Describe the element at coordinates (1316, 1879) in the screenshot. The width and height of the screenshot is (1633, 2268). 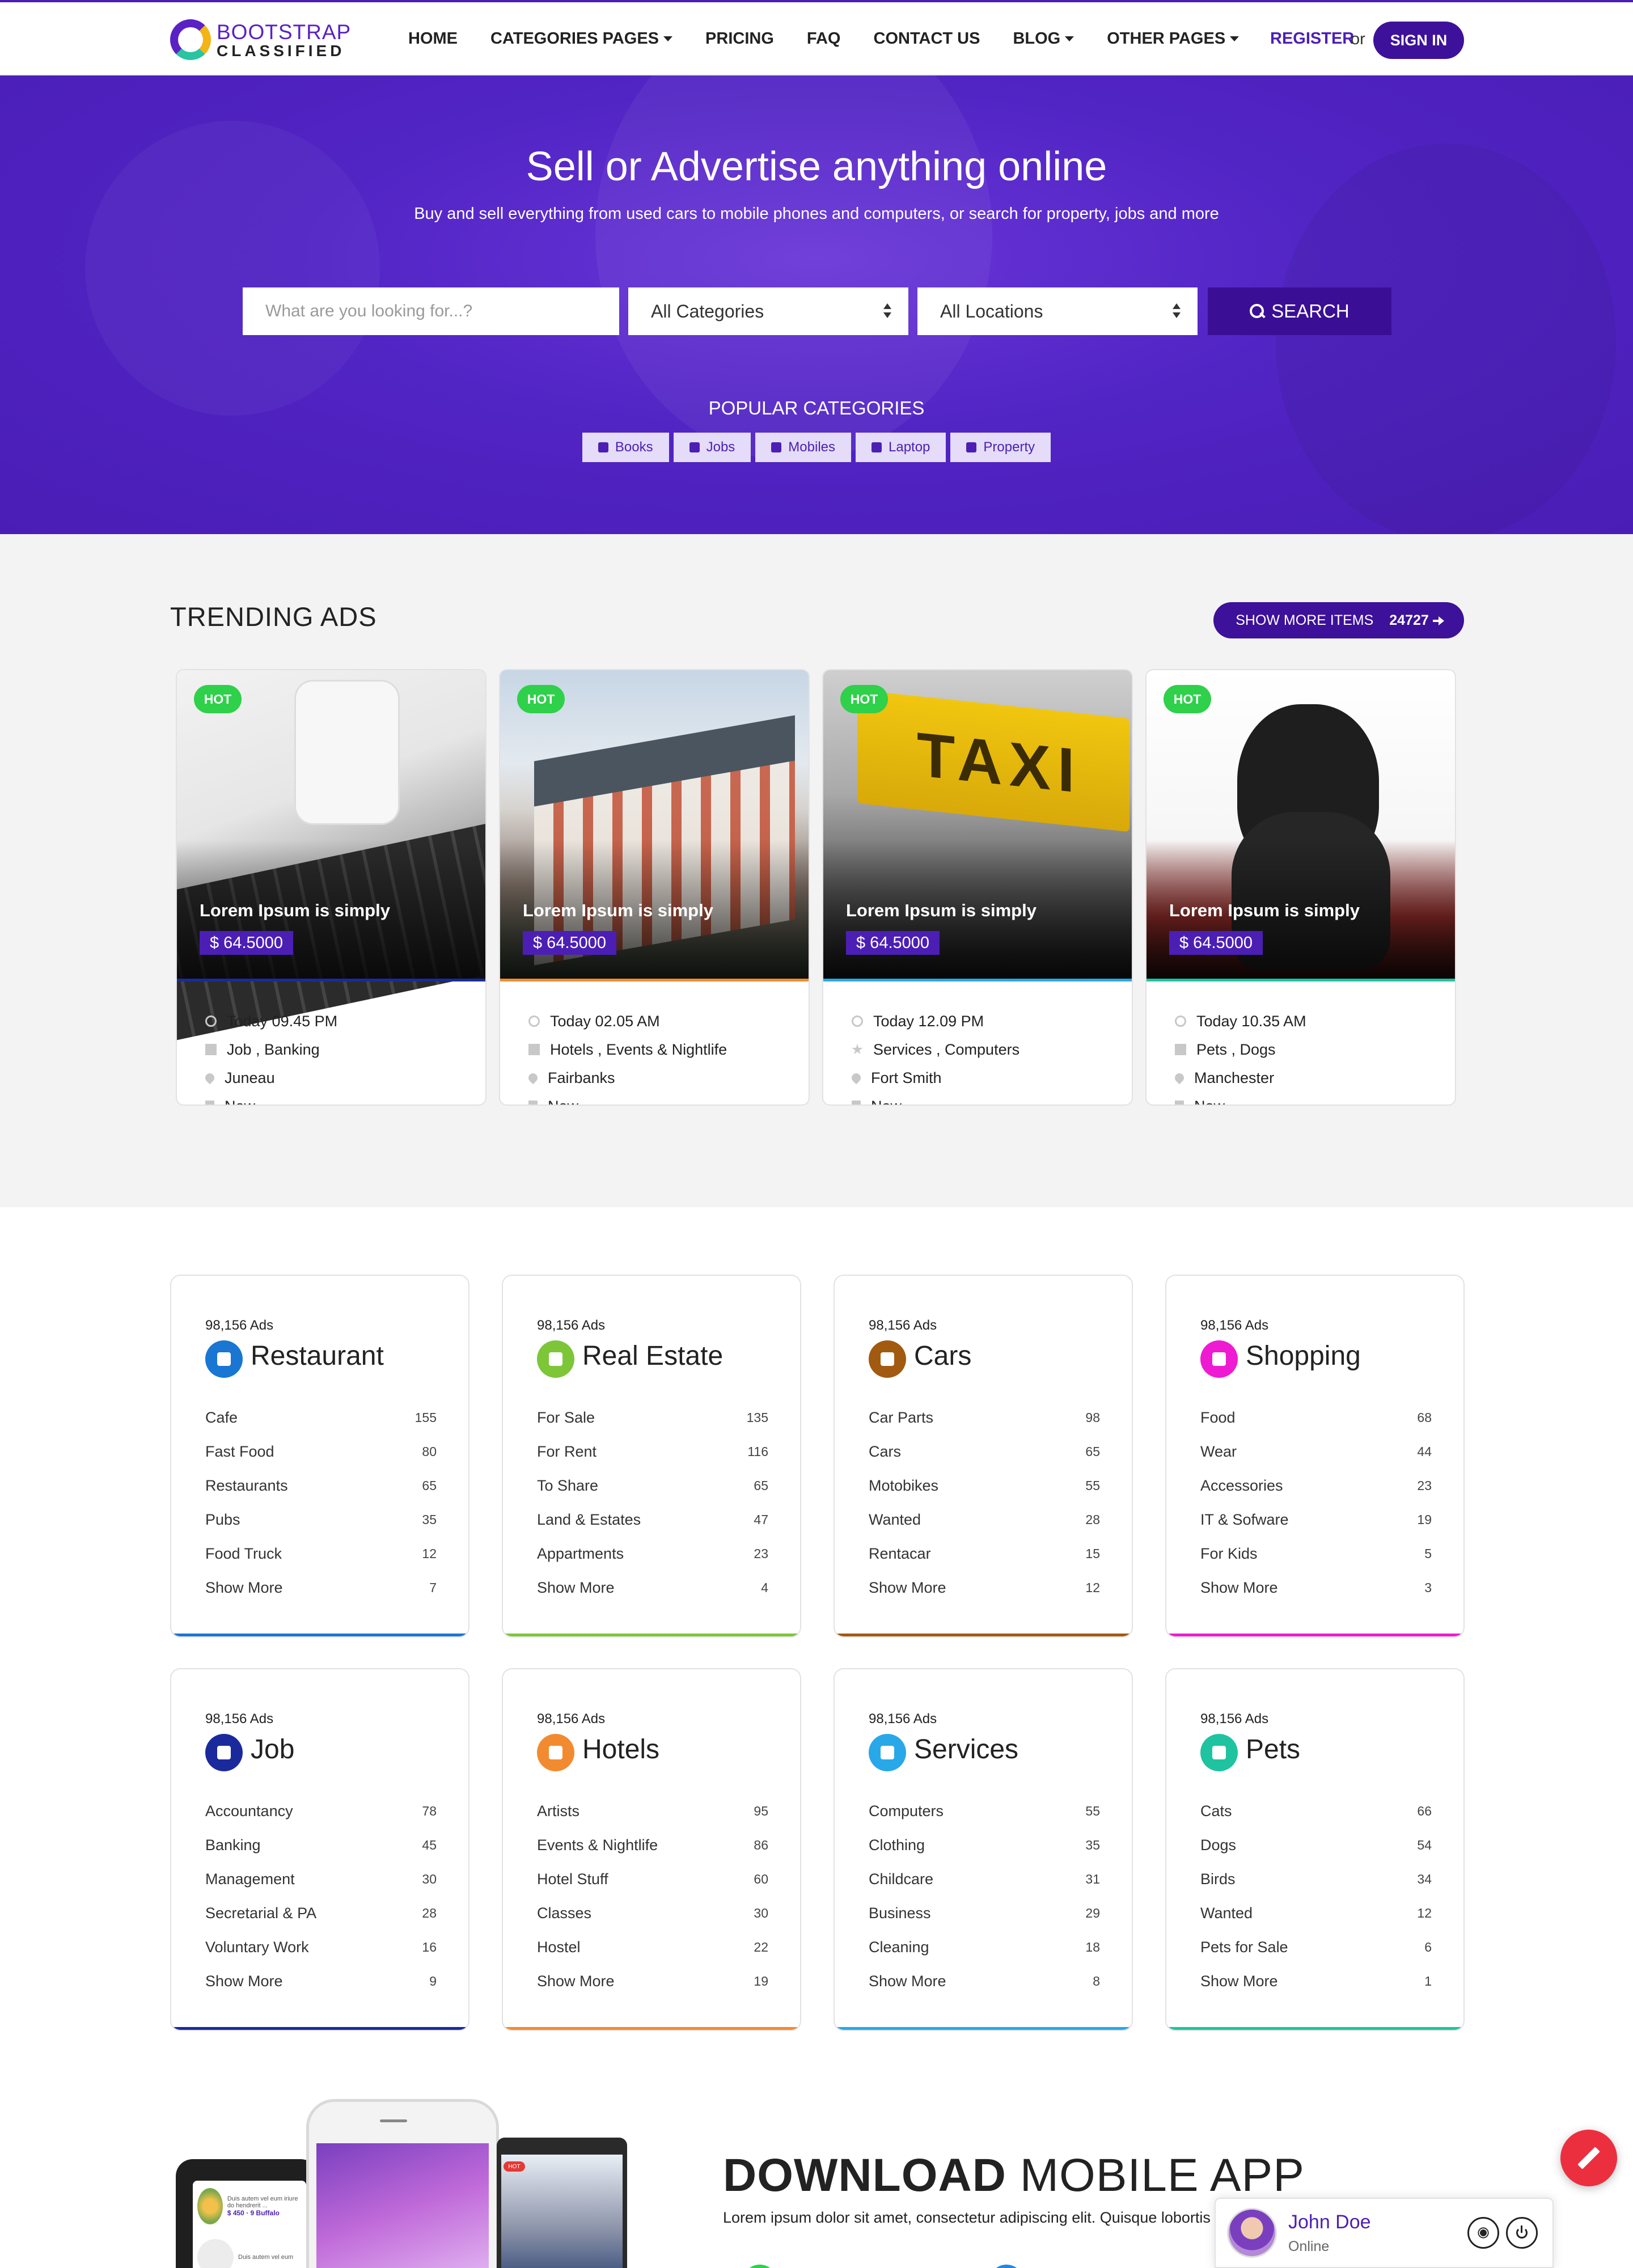
I see `category-list-item: Birds 34` at that location.